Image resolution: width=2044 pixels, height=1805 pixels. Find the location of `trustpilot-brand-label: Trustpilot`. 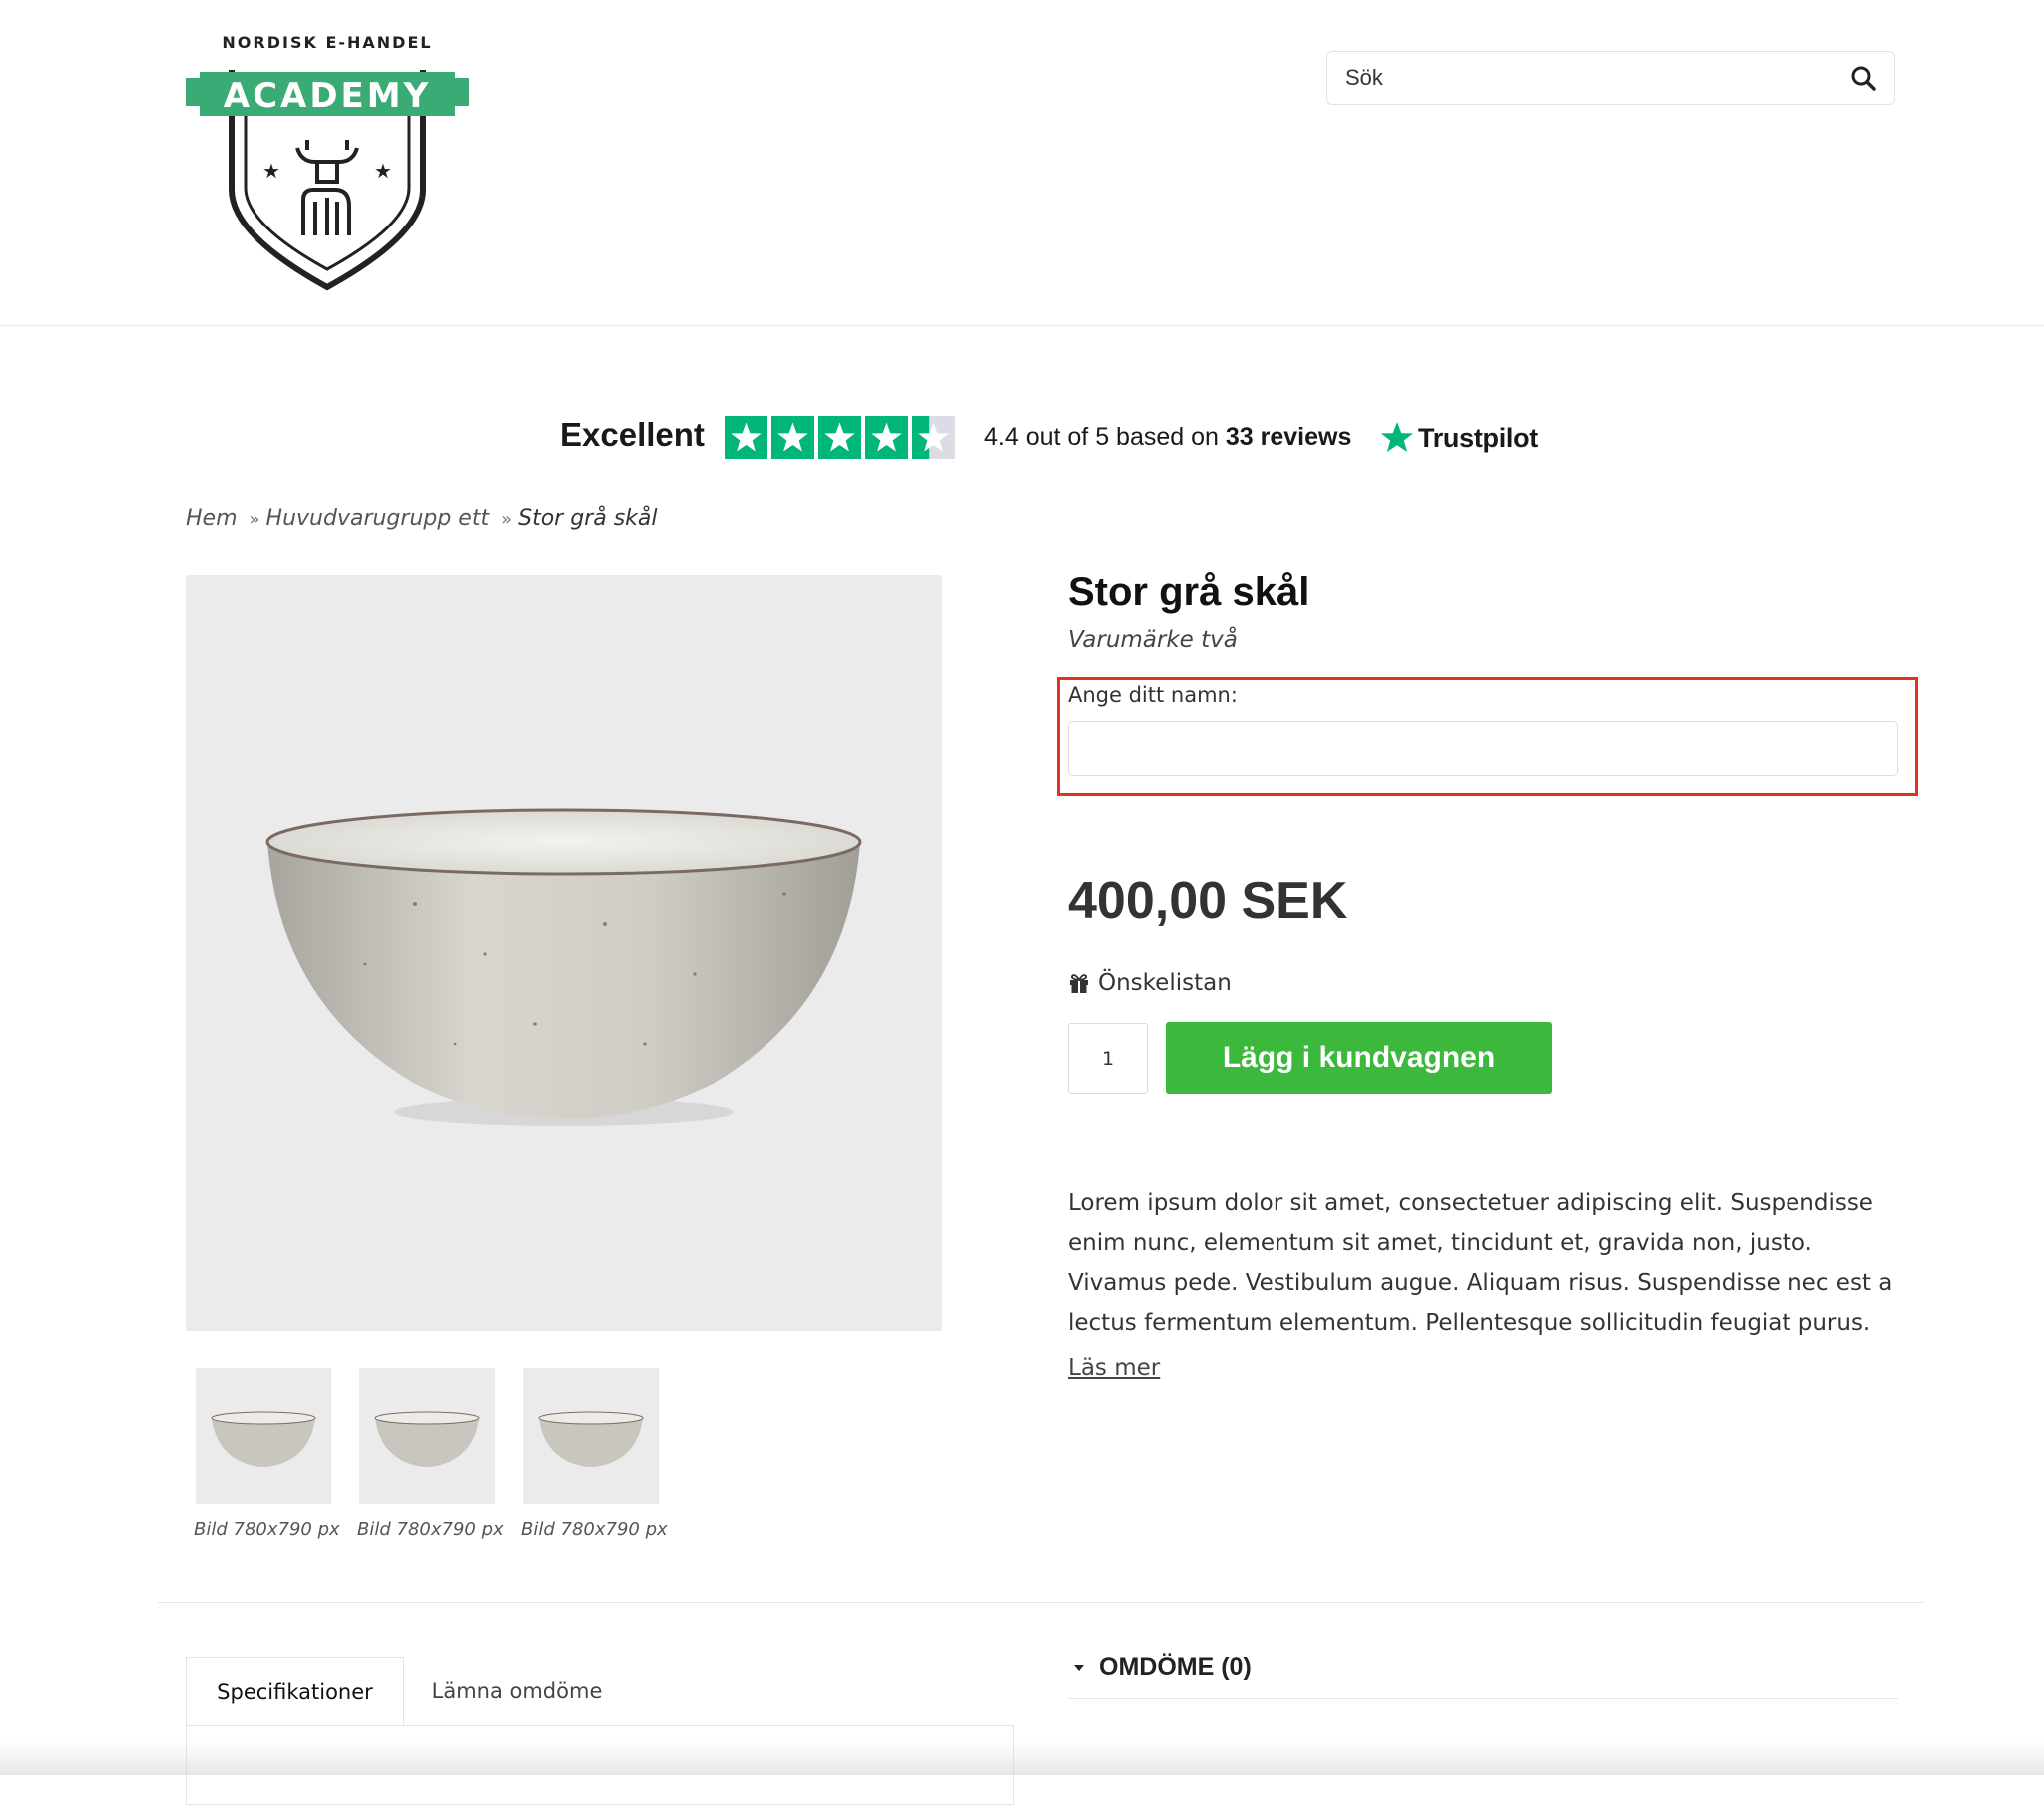

trustpilot-brand-label: Trustpilot is located at coordinates (1478, 437).